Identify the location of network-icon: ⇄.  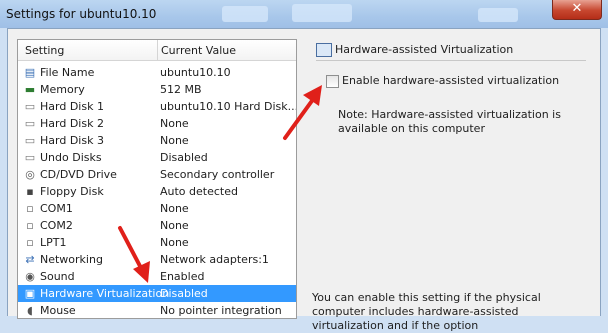
(30, 259).